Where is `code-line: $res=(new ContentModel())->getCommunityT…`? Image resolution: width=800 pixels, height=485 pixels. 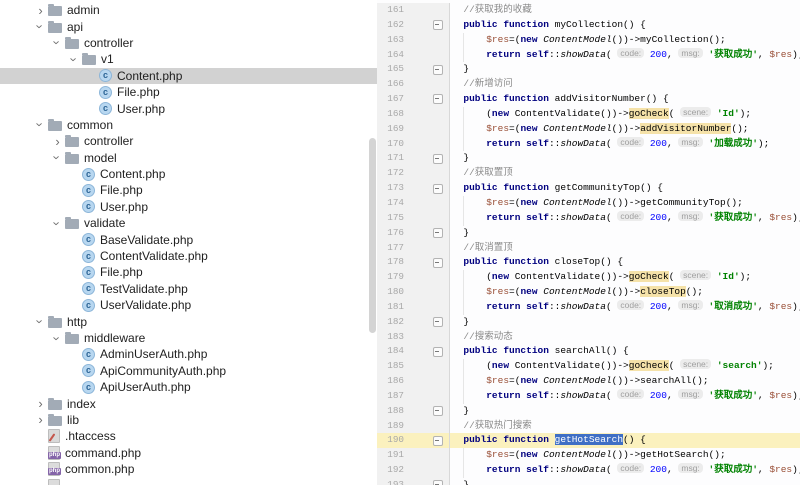
code-line: $res=(new ContentModel())->getCommunityT… is located at coordinates (625, 203).